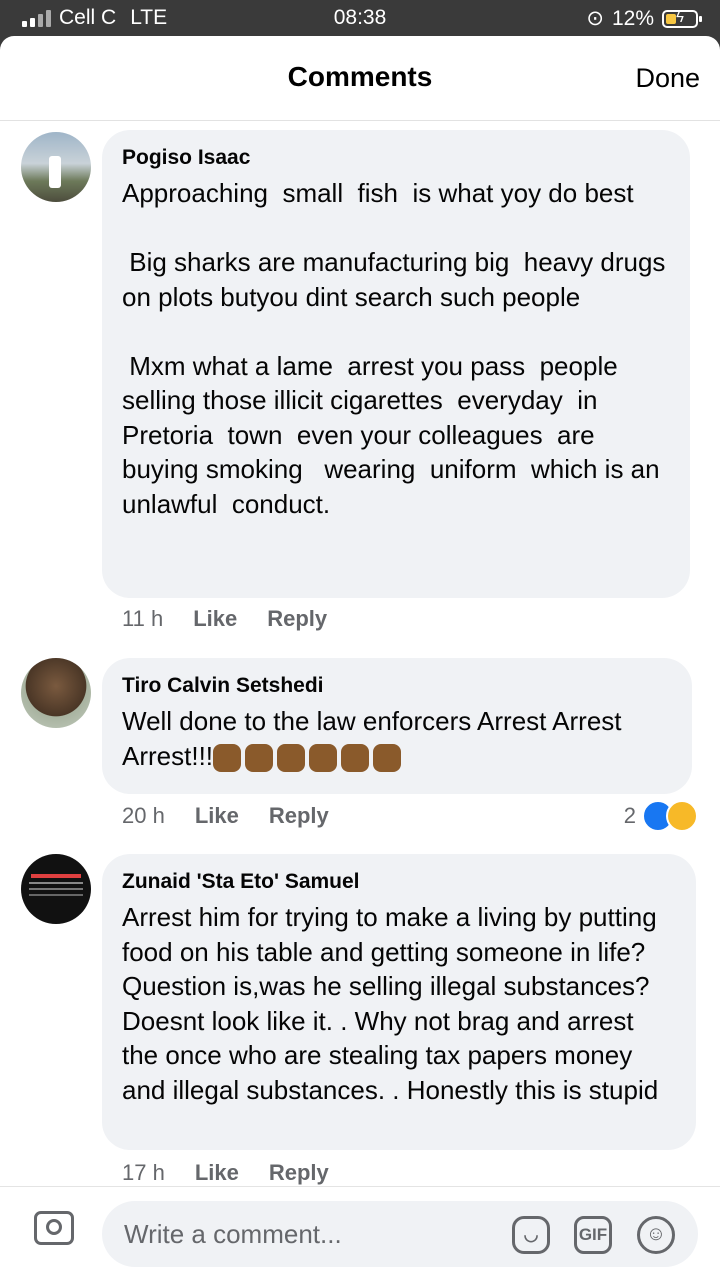  I want to click on comment-time: 17 h, so click(143, 1172).